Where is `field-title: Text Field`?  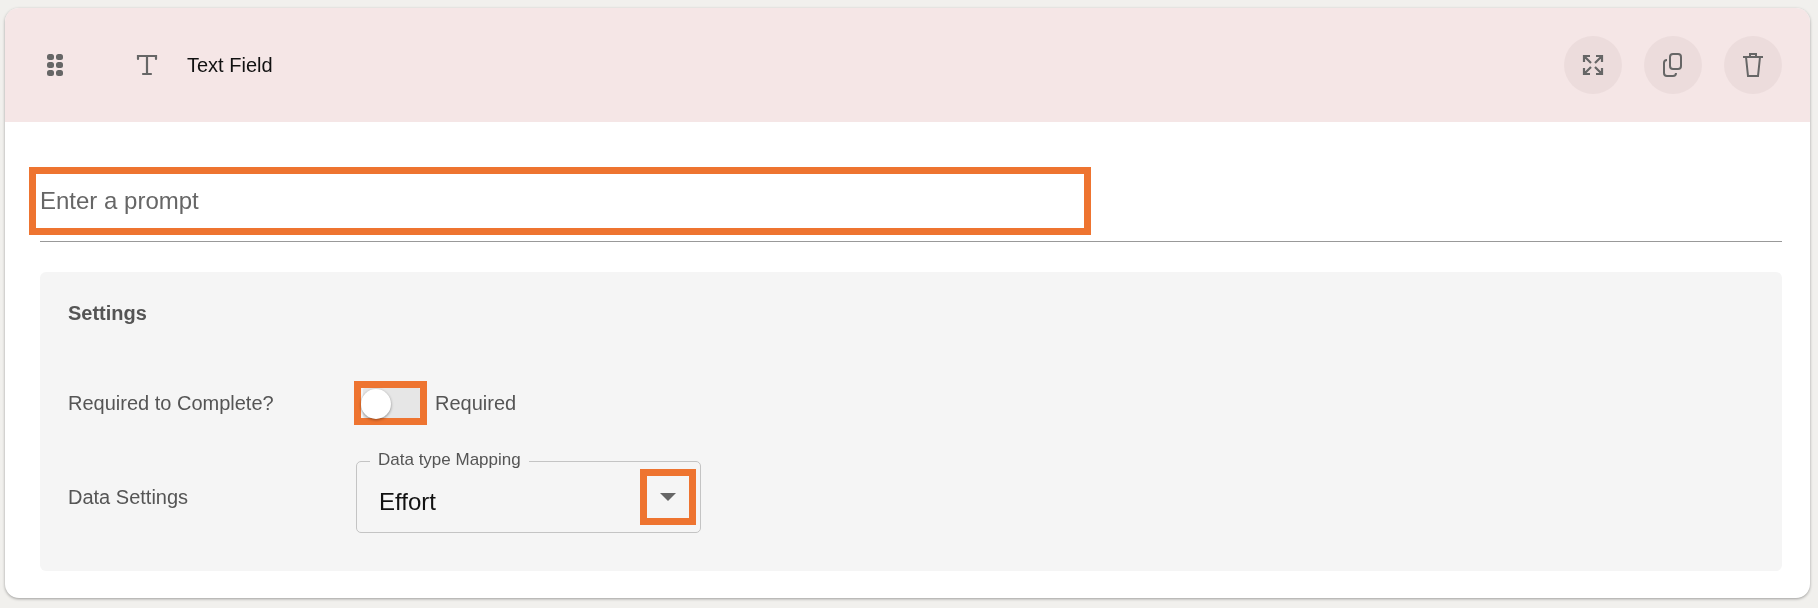 field-title: Text Field is located at coordinates (230, 65).